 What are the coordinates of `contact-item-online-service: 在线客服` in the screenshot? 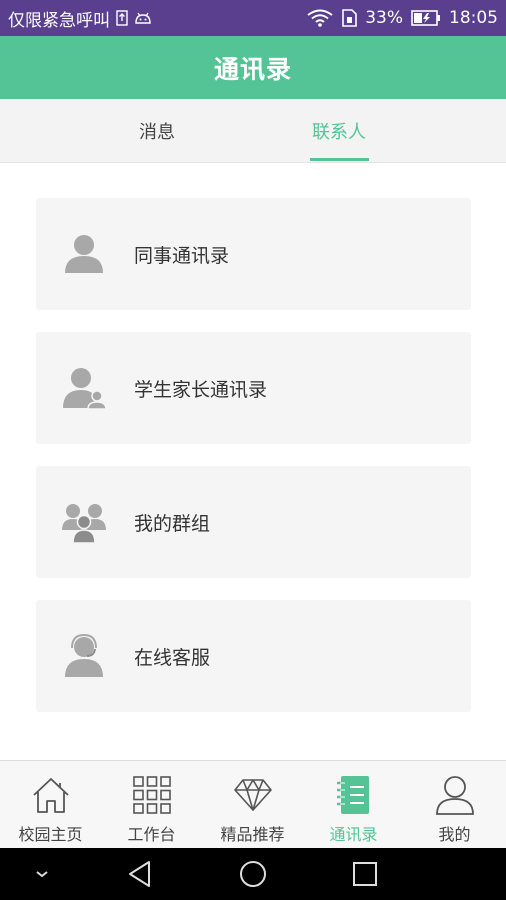 It's located at (253, 656).